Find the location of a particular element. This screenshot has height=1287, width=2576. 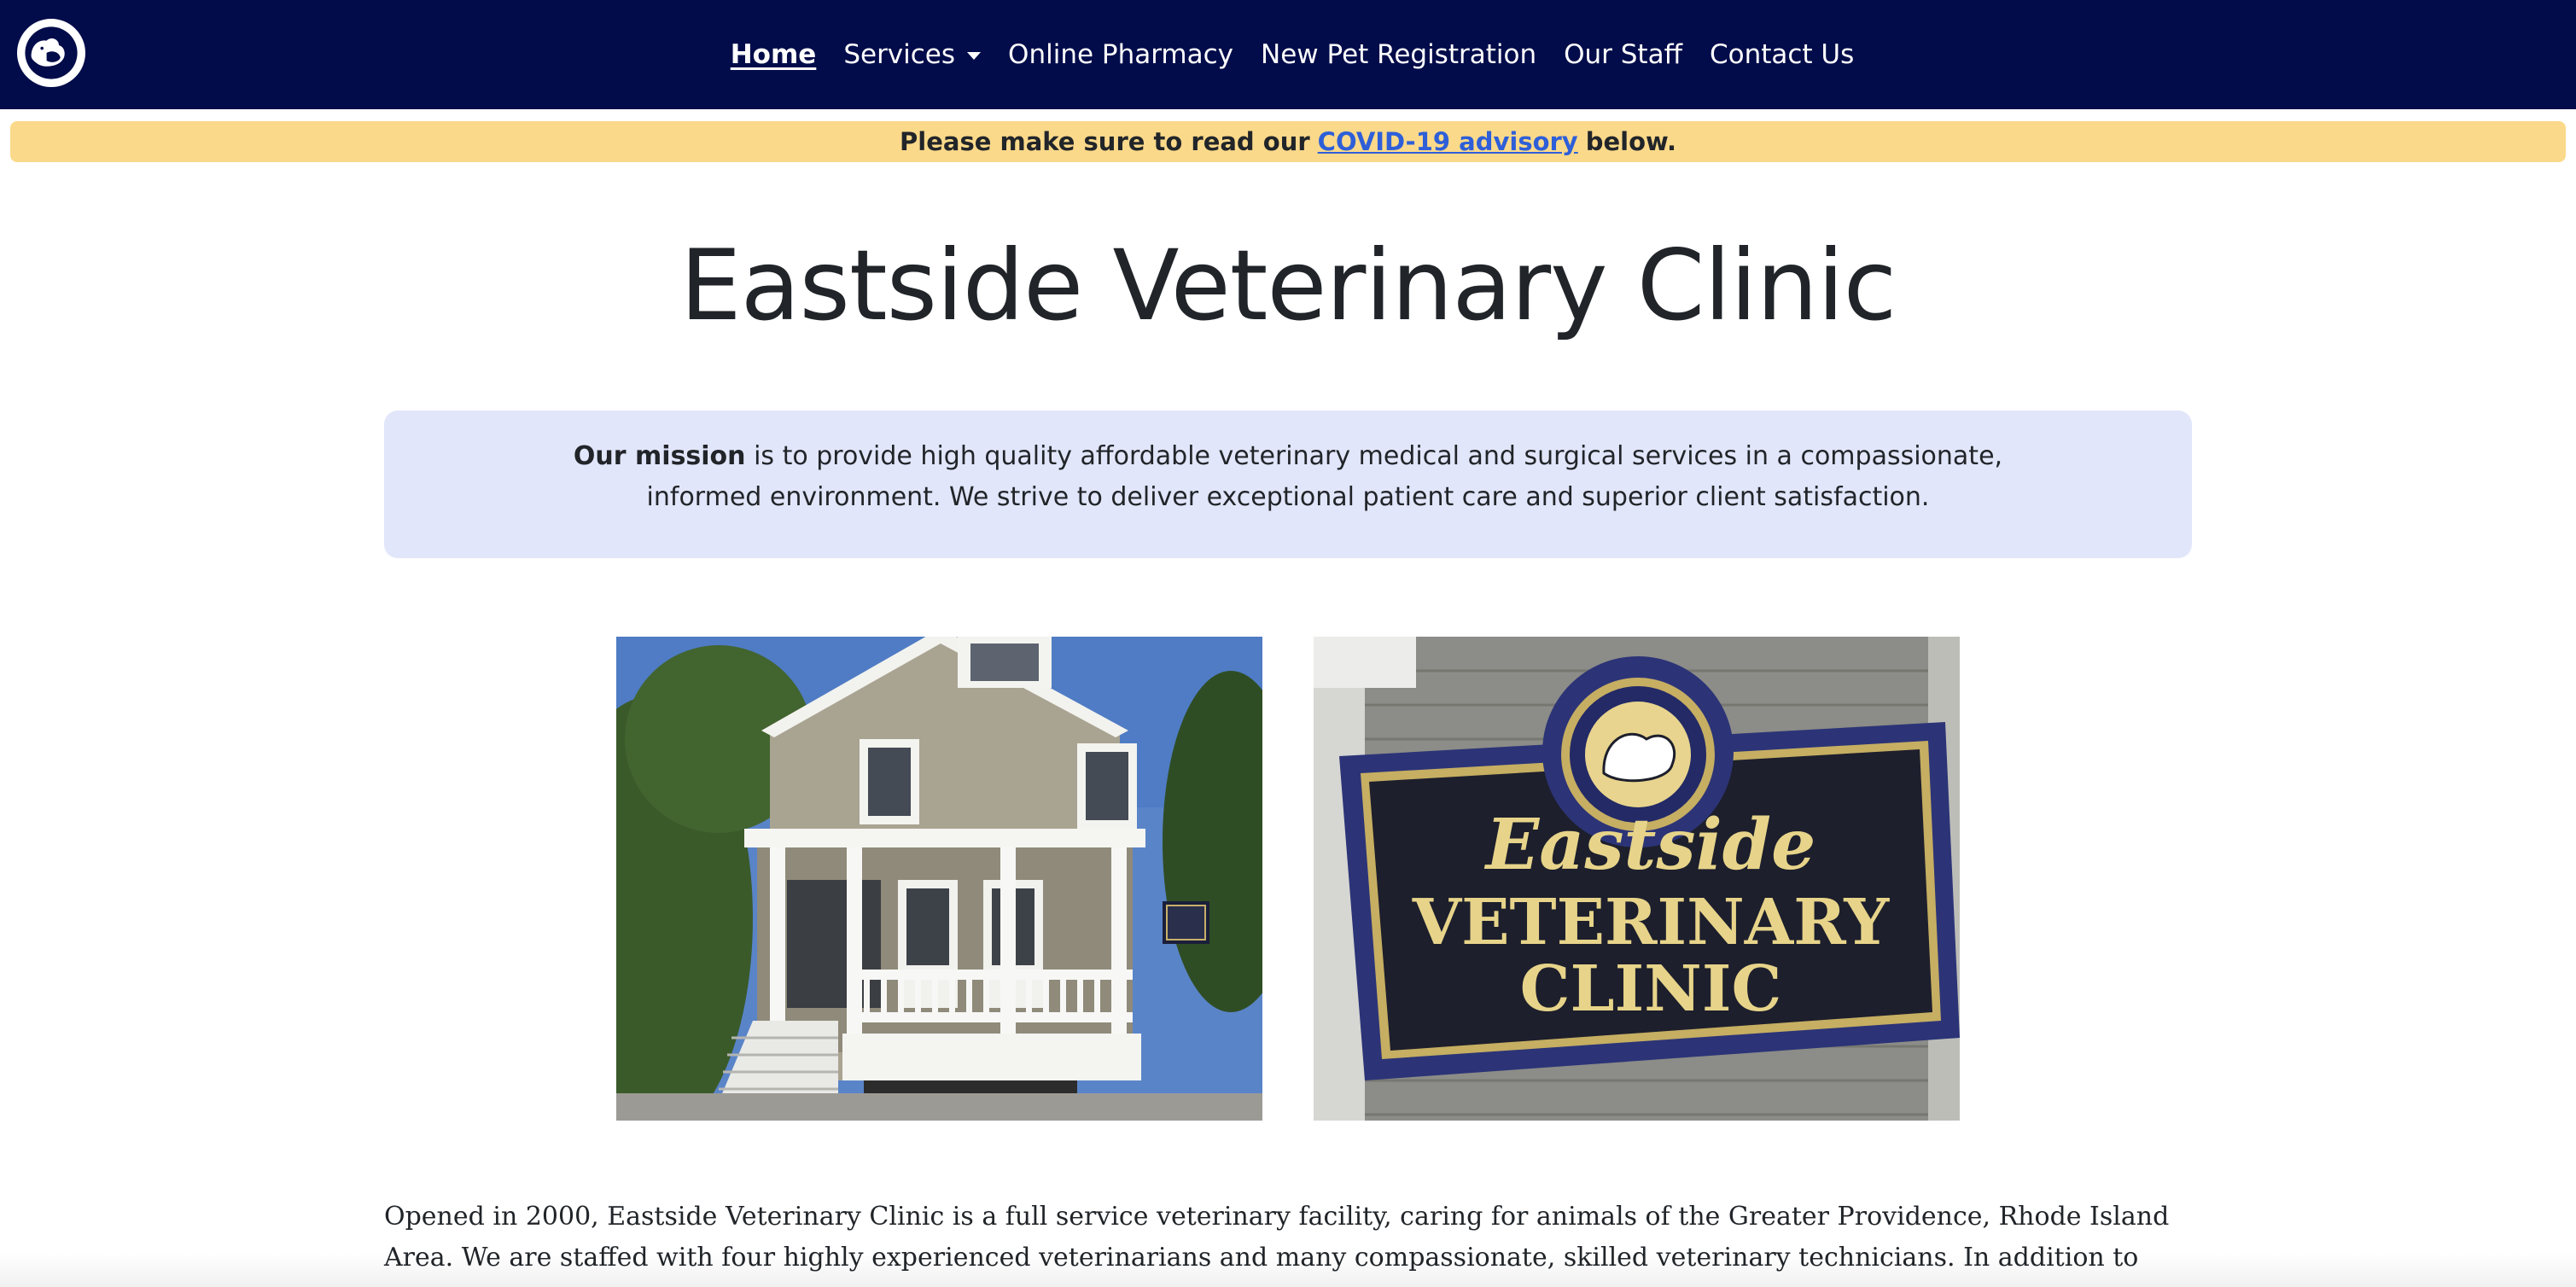

sign-line3: CLINIC is located at coordinates (1651, 989).